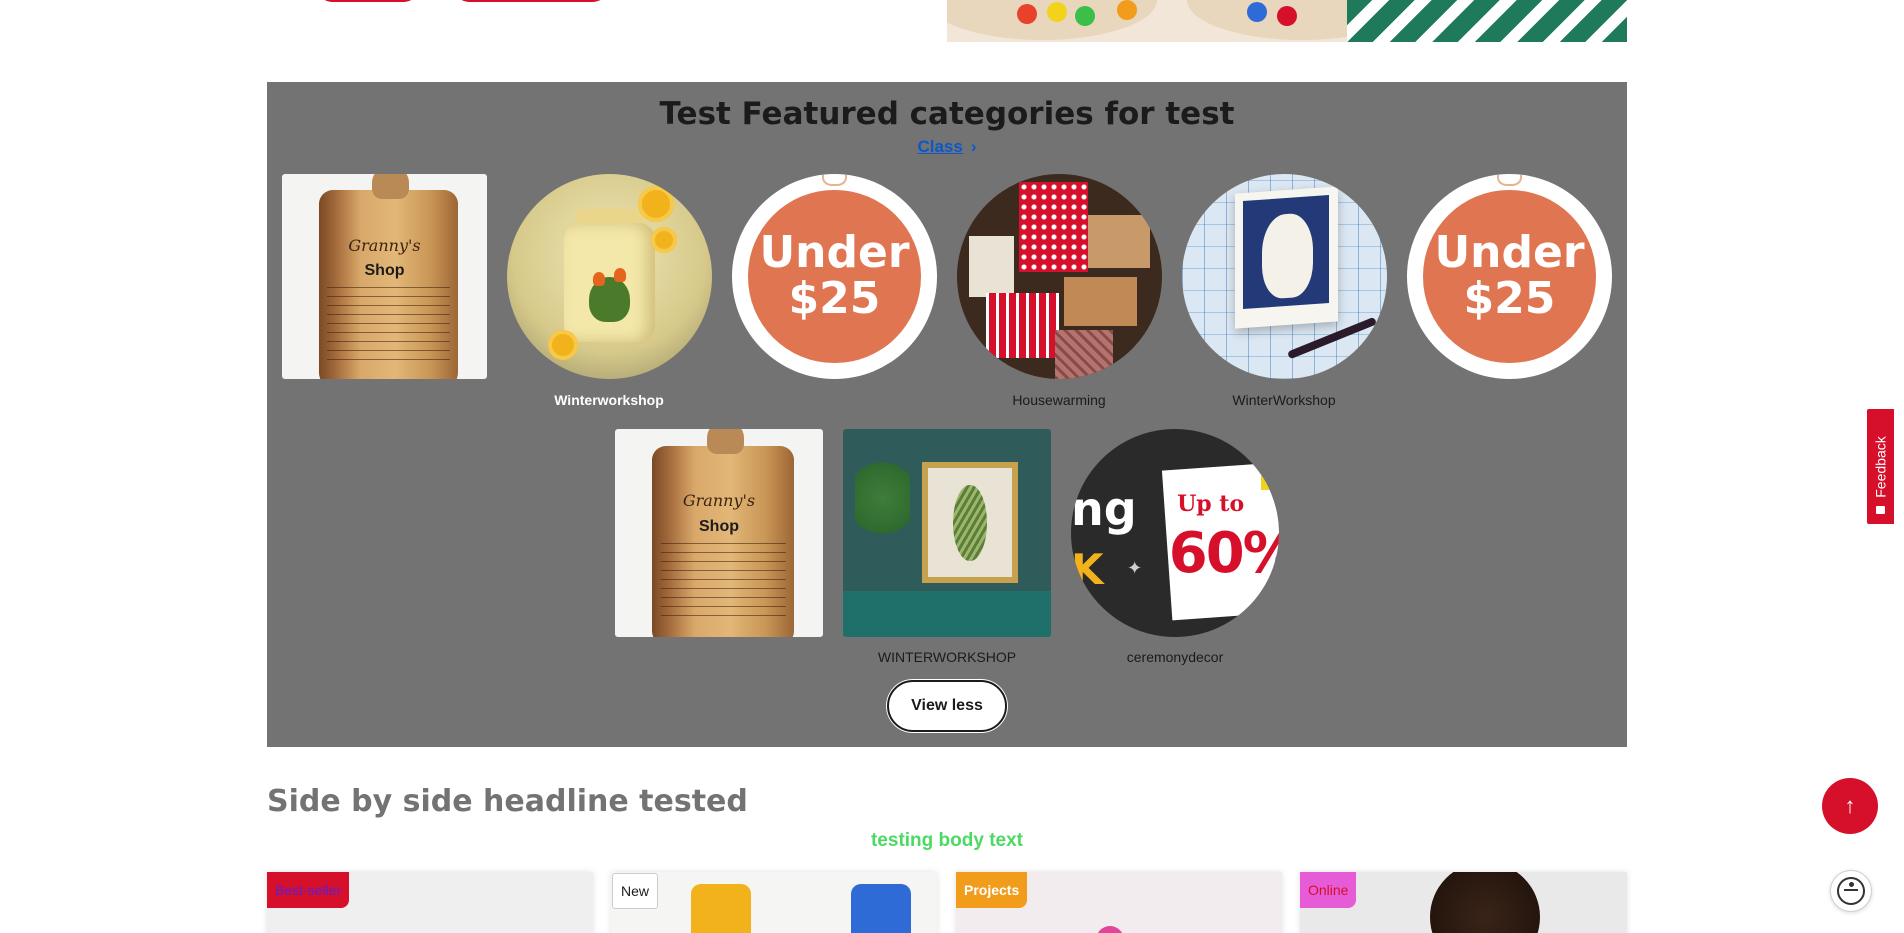 The image size is (1904, 933). Describe the element at coordinates (992, 890) in the screenshot. I see `badge-projects: Projects` at that location.